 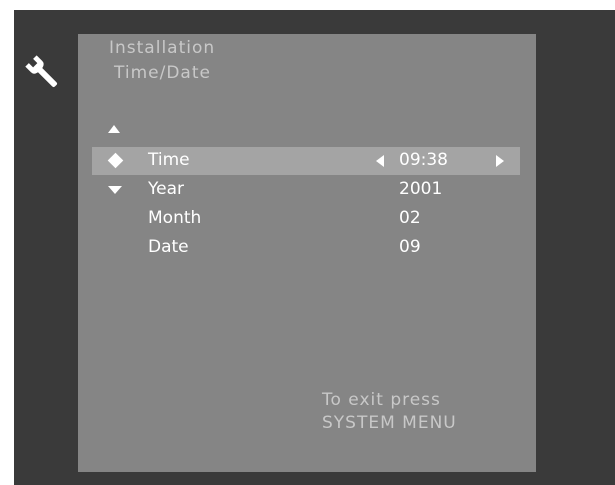 I want to click on menu-item-value: 09:38, so click(x=423, y=160).